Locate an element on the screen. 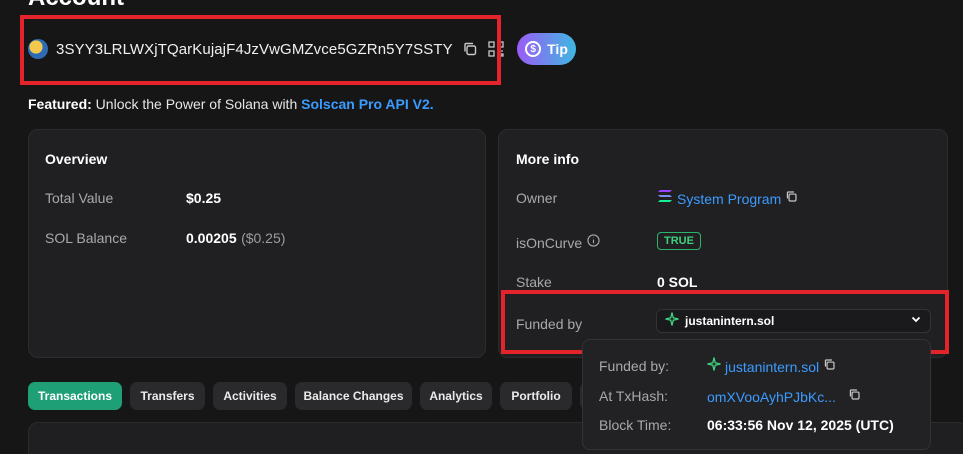  stake-label: Stake is located at coordinates (534, 282).